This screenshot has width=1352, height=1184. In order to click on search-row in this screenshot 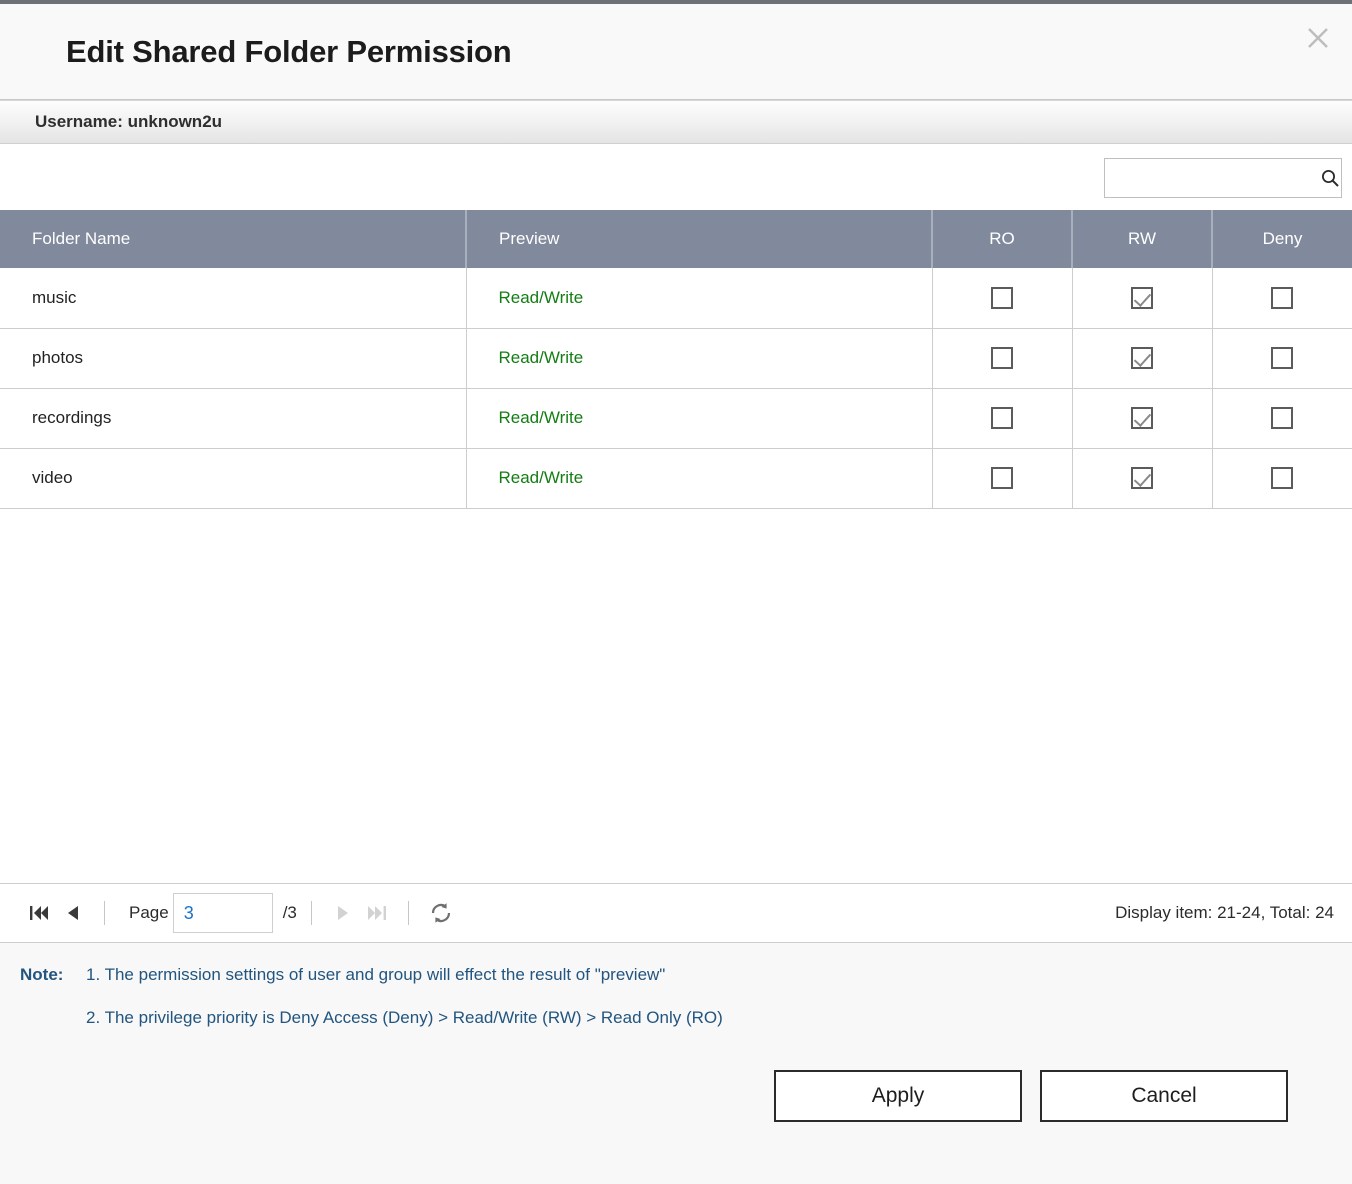, I will do `click(676, 177)`.